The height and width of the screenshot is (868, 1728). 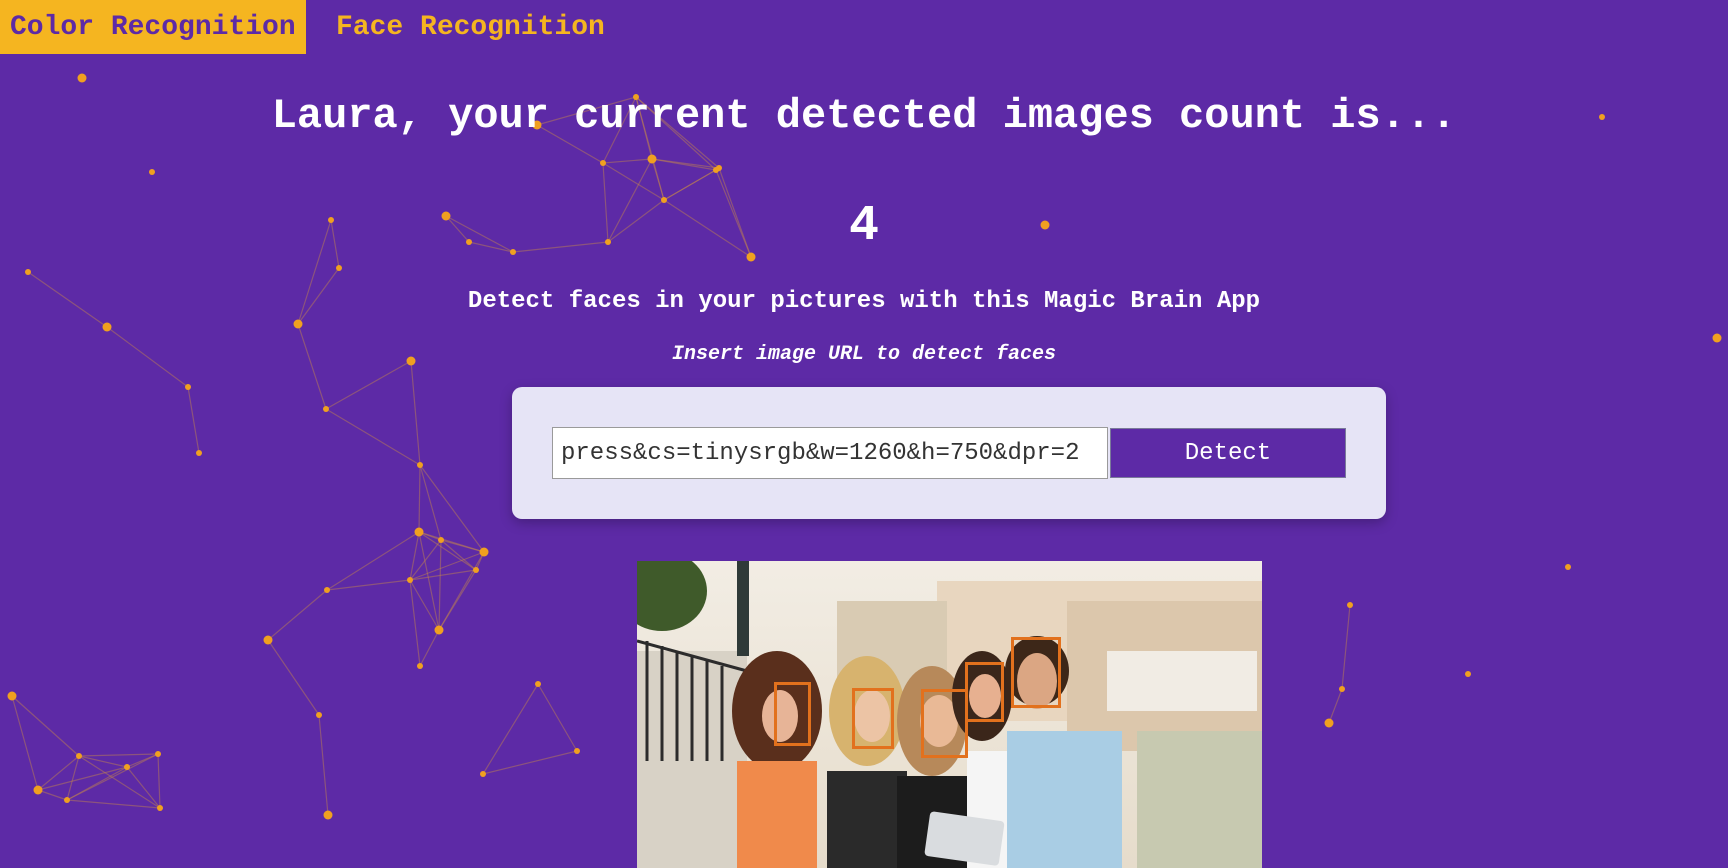 What do you see at coordinates (830, 453) in the screenshot?
I see `image-url-input` at bounding box center [830, 453].